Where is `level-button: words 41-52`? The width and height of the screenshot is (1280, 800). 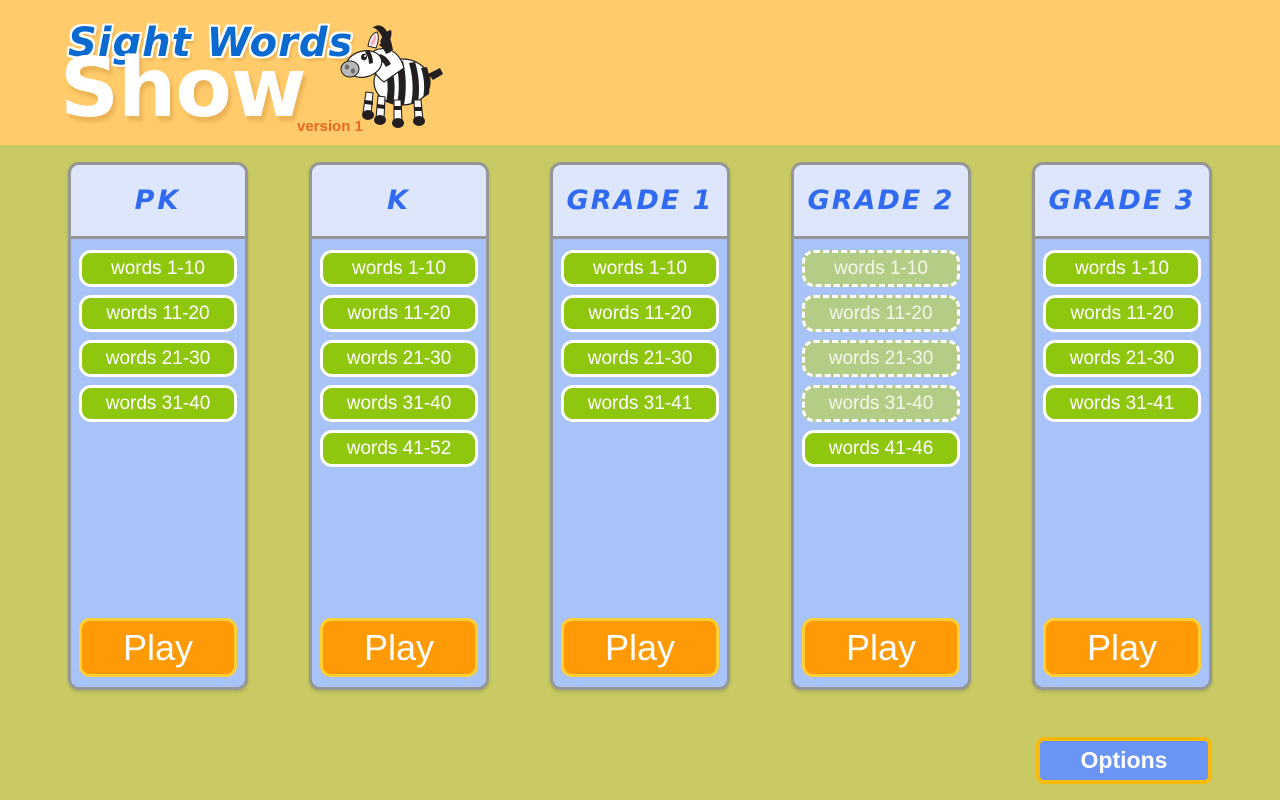 level-button: words 41-52 is located at coordinates (399, 448).